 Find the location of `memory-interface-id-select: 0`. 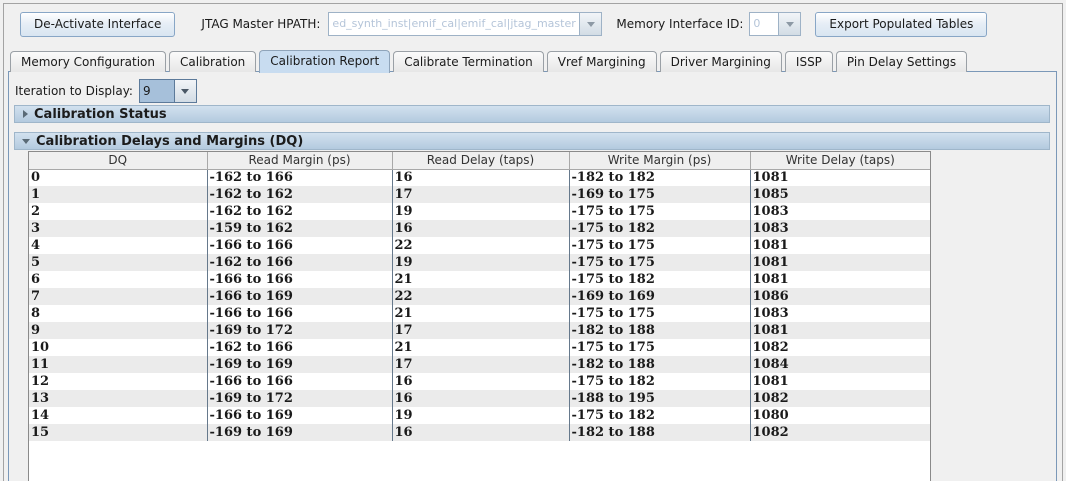

memory-interface-id-select: 0 is located at coordinates (775, 24).